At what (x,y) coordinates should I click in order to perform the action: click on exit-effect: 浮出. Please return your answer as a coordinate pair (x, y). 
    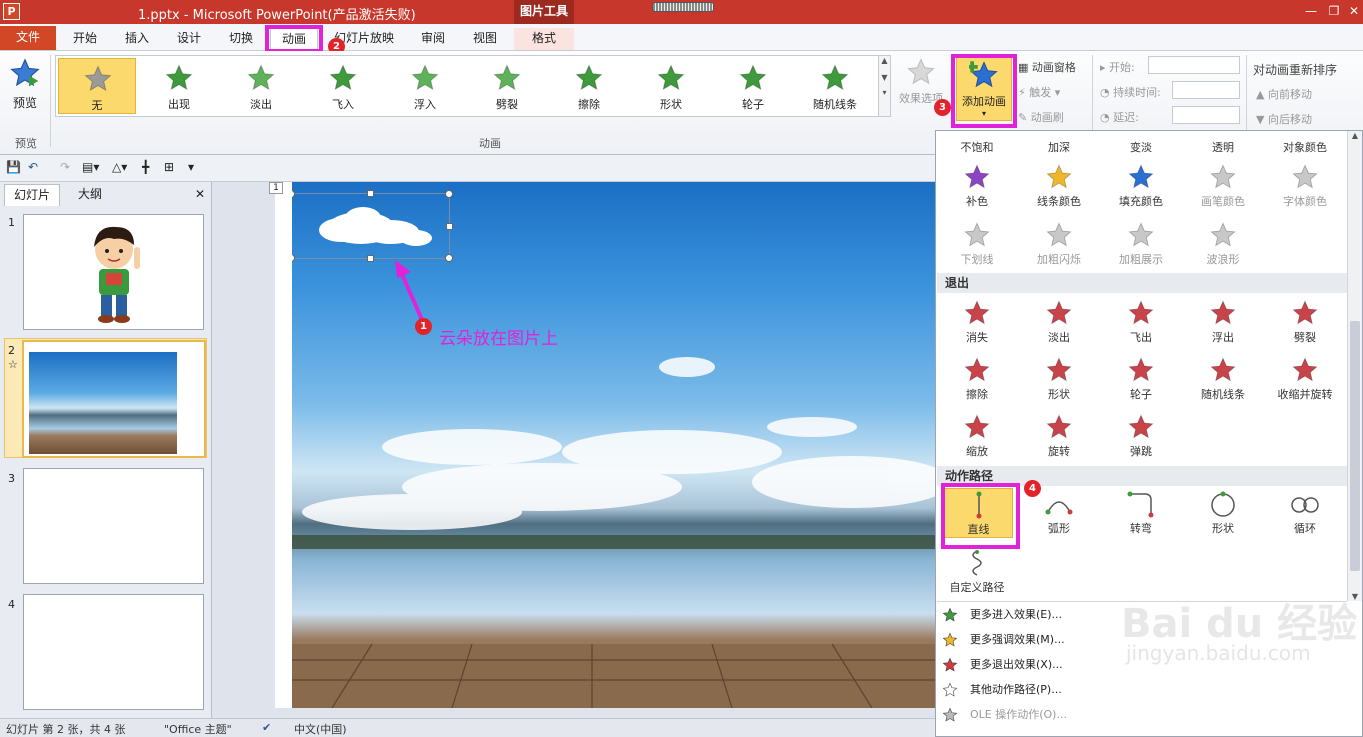
    Looking at the image, I should click on (1223, 322).